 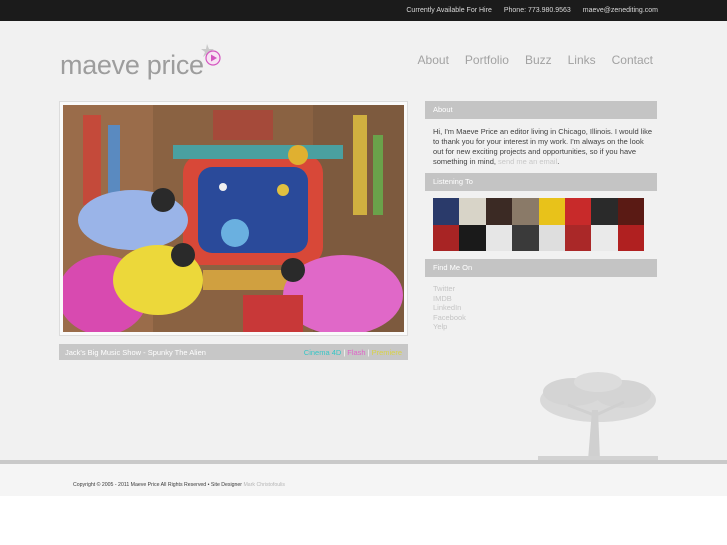 What do you see at coordinates (541, 268) in the screenshot?
I see `find-me-heading: Find Me On` at bounding box center [541, 268].